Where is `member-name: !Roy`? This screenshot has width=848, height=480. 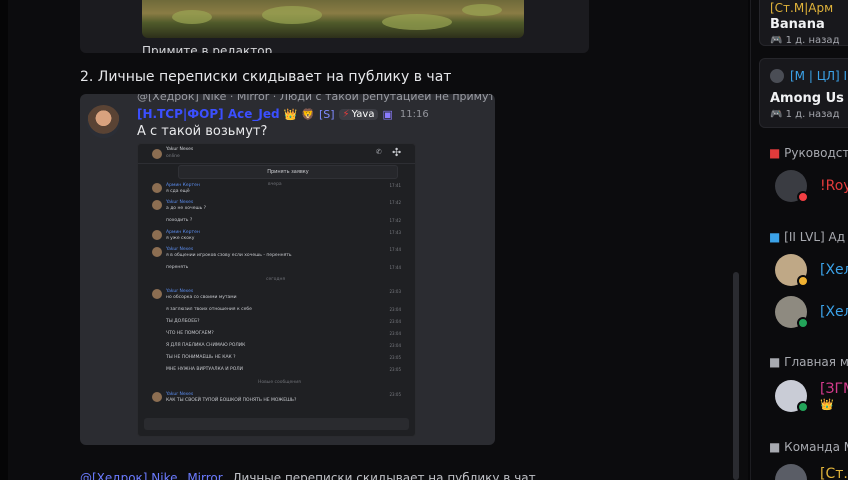
member-name: !Roy is located at coordinates (834, 186).